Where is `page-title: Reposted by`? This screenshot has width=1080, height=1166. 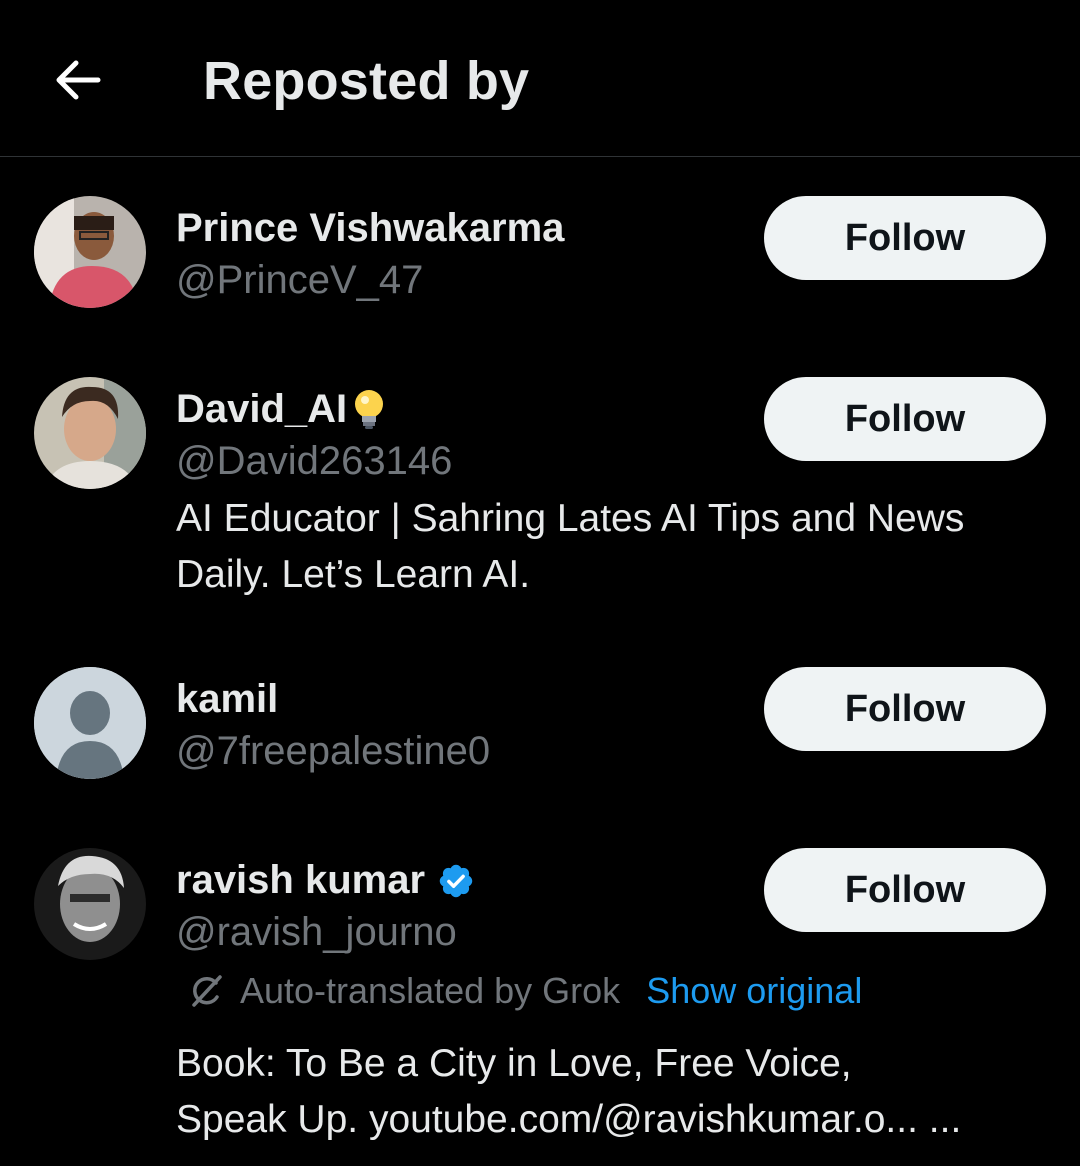 page-title: Reposted by is located at coordinates (366, 81).